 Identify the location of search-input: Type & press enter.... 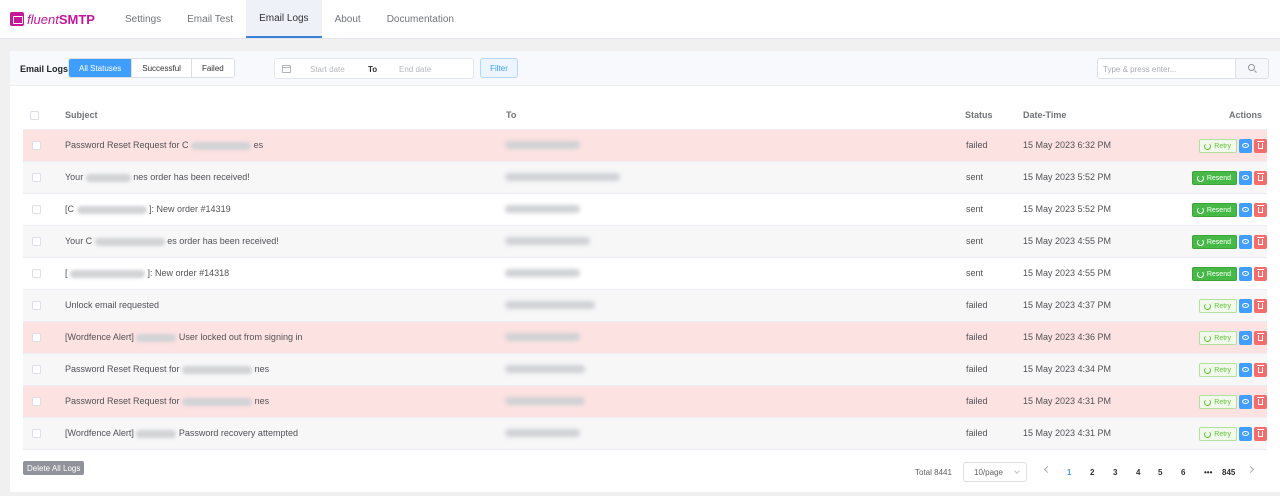
(1166, 68).